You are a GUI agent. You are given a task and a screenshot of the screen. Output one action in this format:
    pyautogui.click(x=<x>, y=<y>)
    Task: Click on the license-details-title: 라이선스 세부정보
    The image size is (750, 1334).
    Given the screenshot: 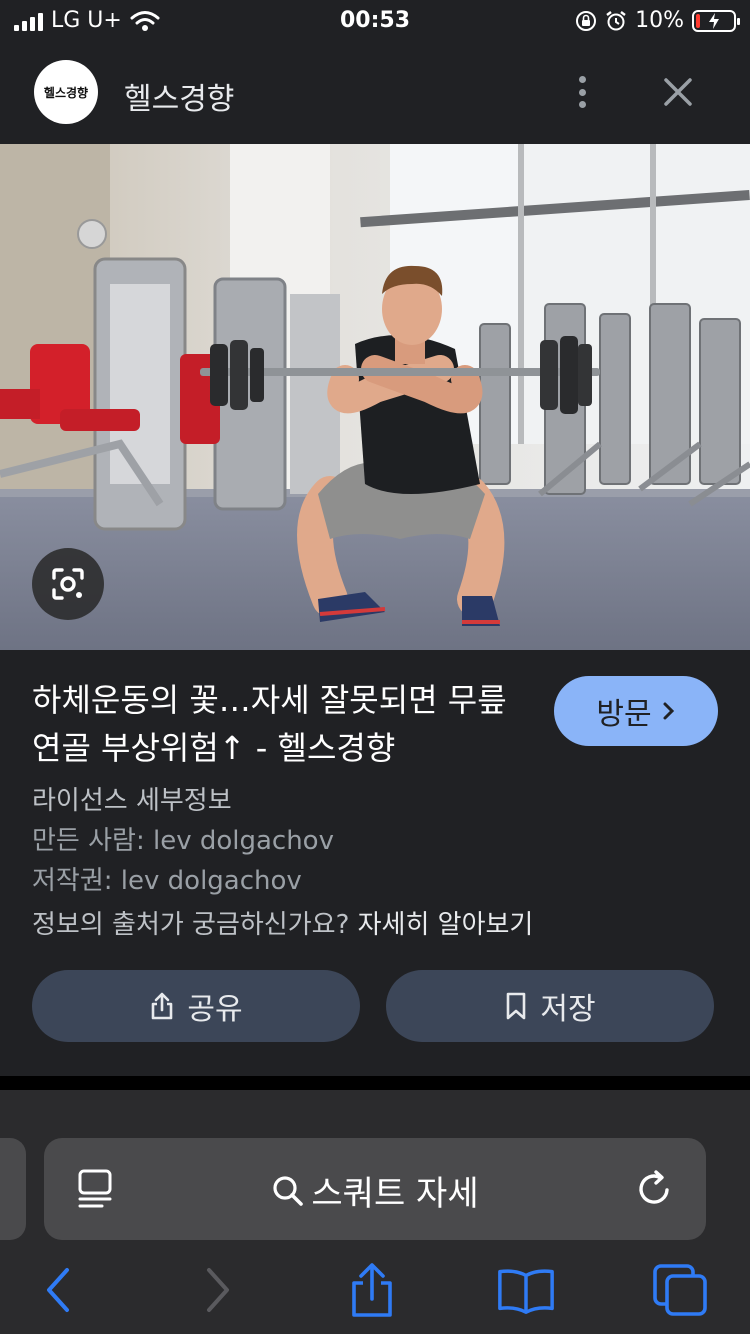 What is the action you would take?
    pyautogui.click(x=132, y=801)
    